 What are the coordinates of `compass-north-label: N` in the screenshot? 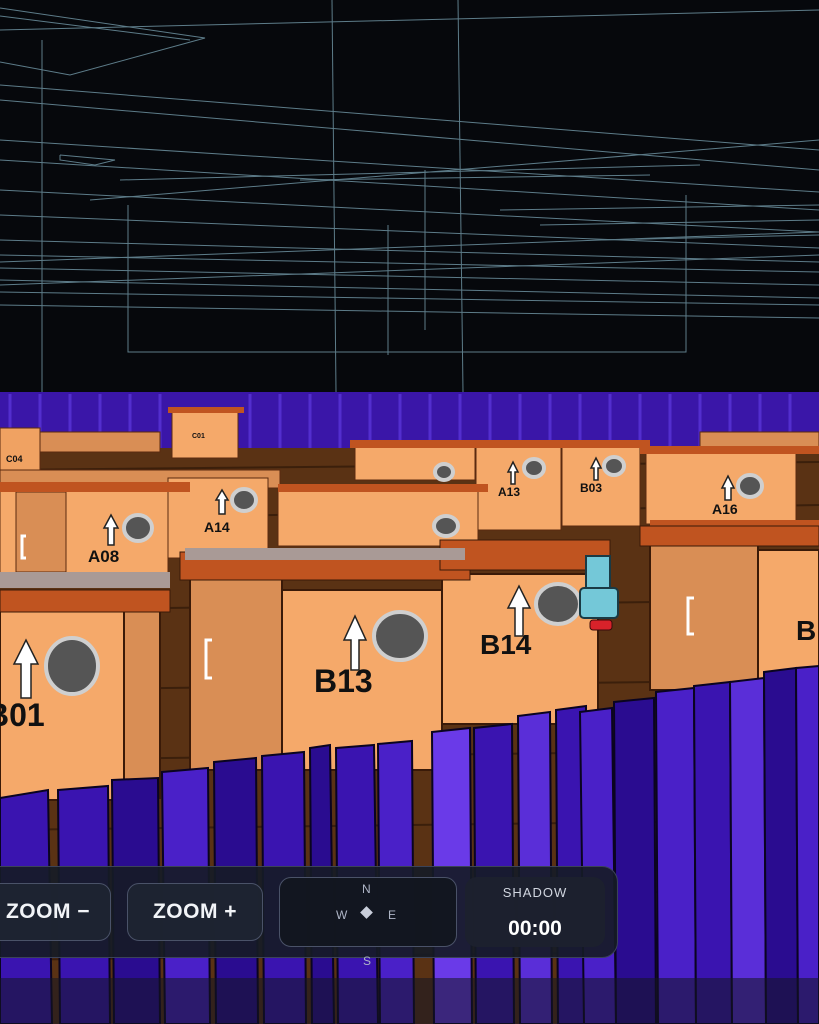 It's located at (366, 889).